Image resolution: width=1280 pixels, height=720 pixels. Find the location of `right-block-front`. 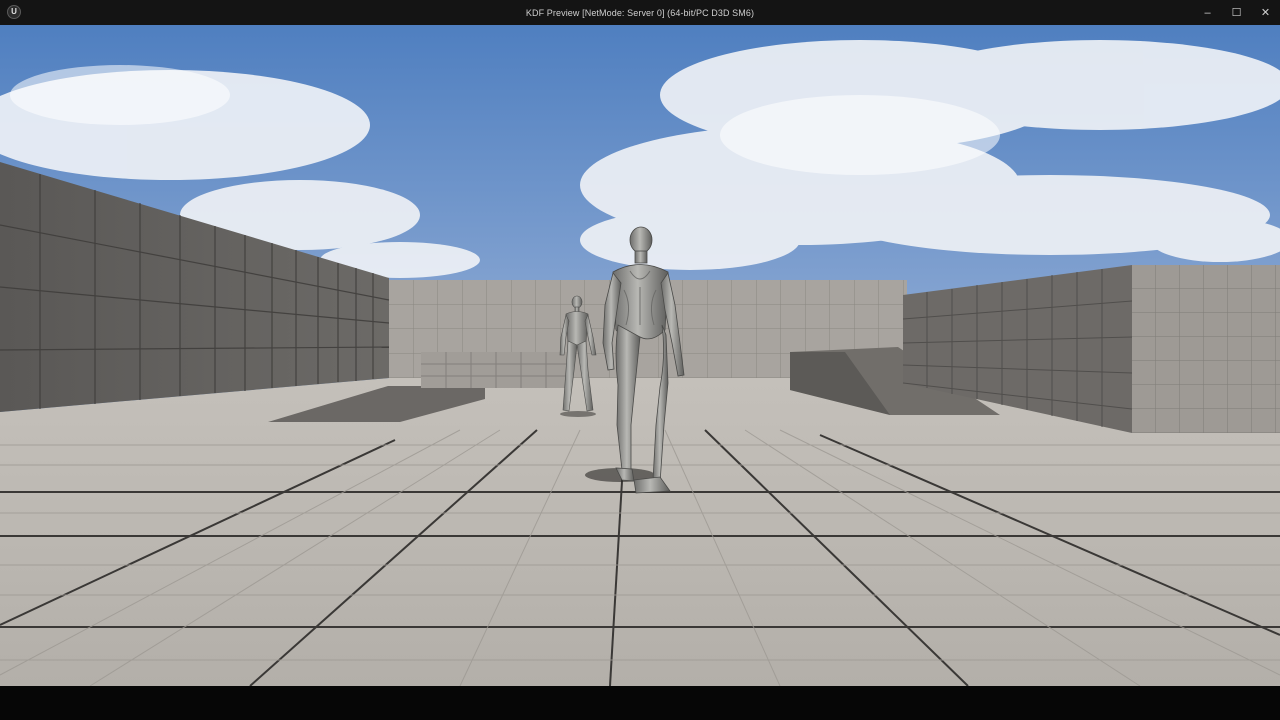

right-block-front is located at coordinates (1206, 349).